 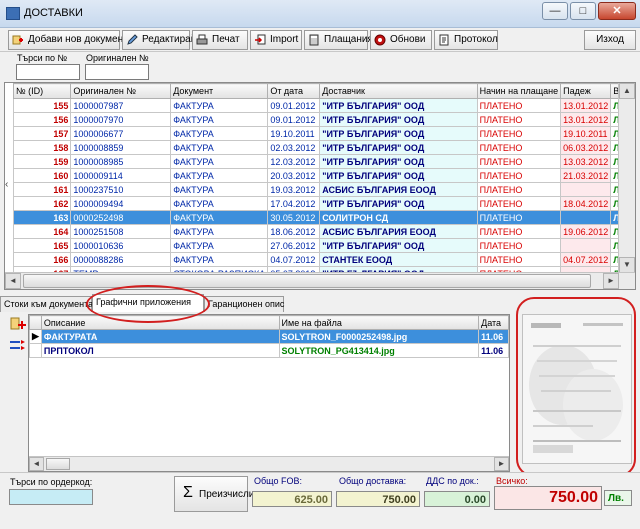 What do you see at coordinates (379, 336) in the screenshot?
I see `attachment-filename: SOLYTRON_F0000252498.jpg` at bounding box center [379, 336].